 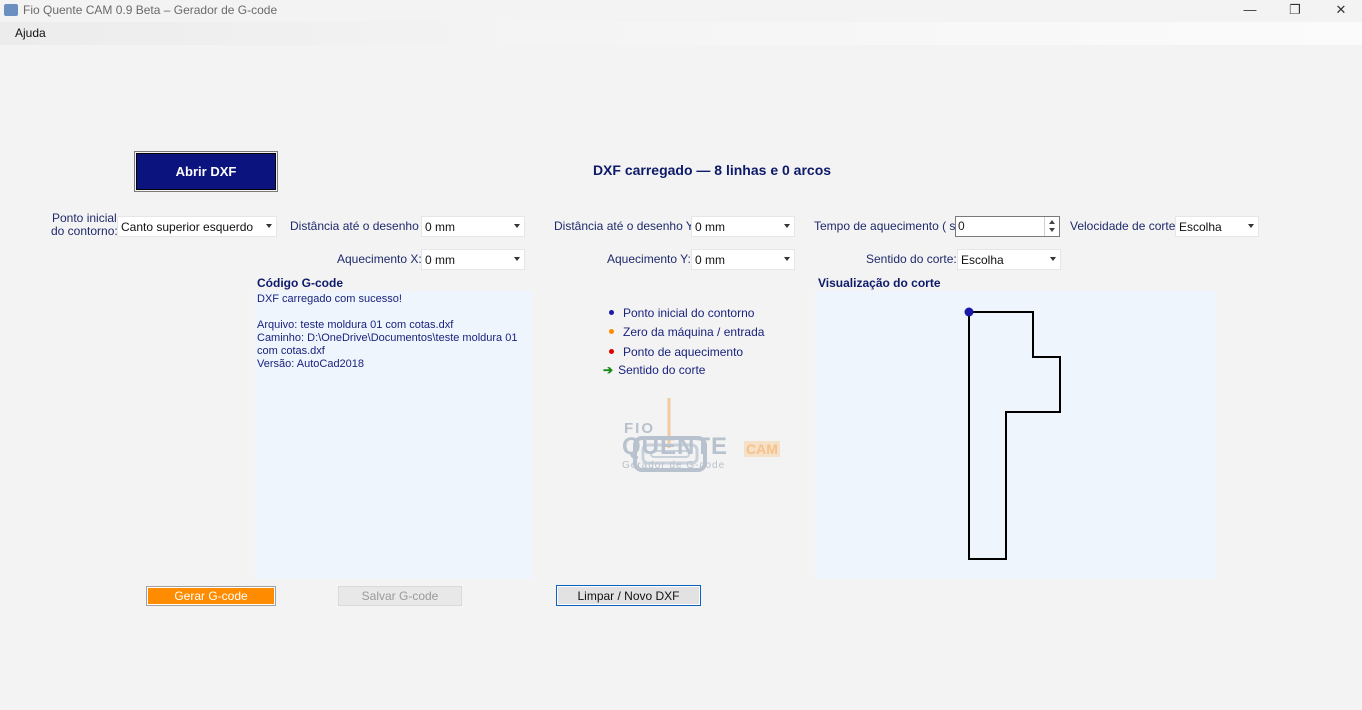 What do you see at coordinates (1051, 226) in the screenshot?
I see `spinner-buttons` at bounding box center [1051, 226].